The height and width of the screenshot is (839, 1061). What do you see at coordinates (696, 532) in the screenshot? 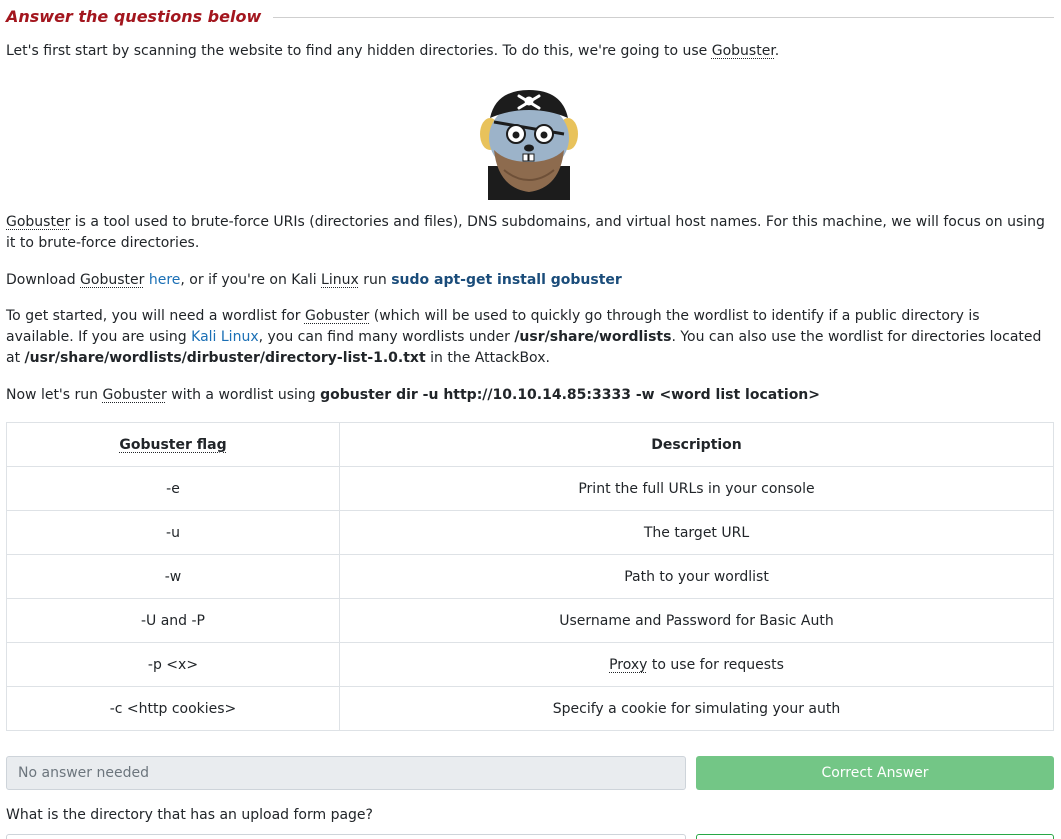
I see `description-cell: The target URL` at bounding box center [696, 532].